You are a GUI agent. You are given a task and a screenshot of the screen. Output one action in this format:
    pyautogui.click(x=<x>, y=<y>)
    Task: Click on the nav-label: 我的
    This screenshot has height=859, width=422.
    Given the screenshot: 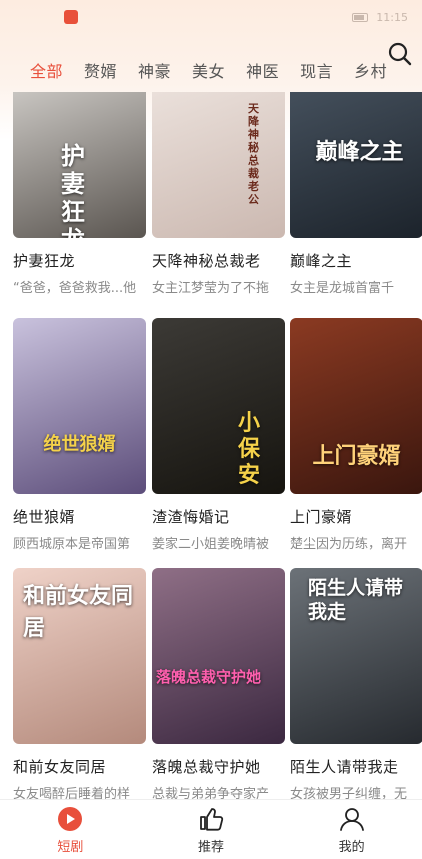 What is the action you would take?
    pyautogui.click(x=351, y=847)
    